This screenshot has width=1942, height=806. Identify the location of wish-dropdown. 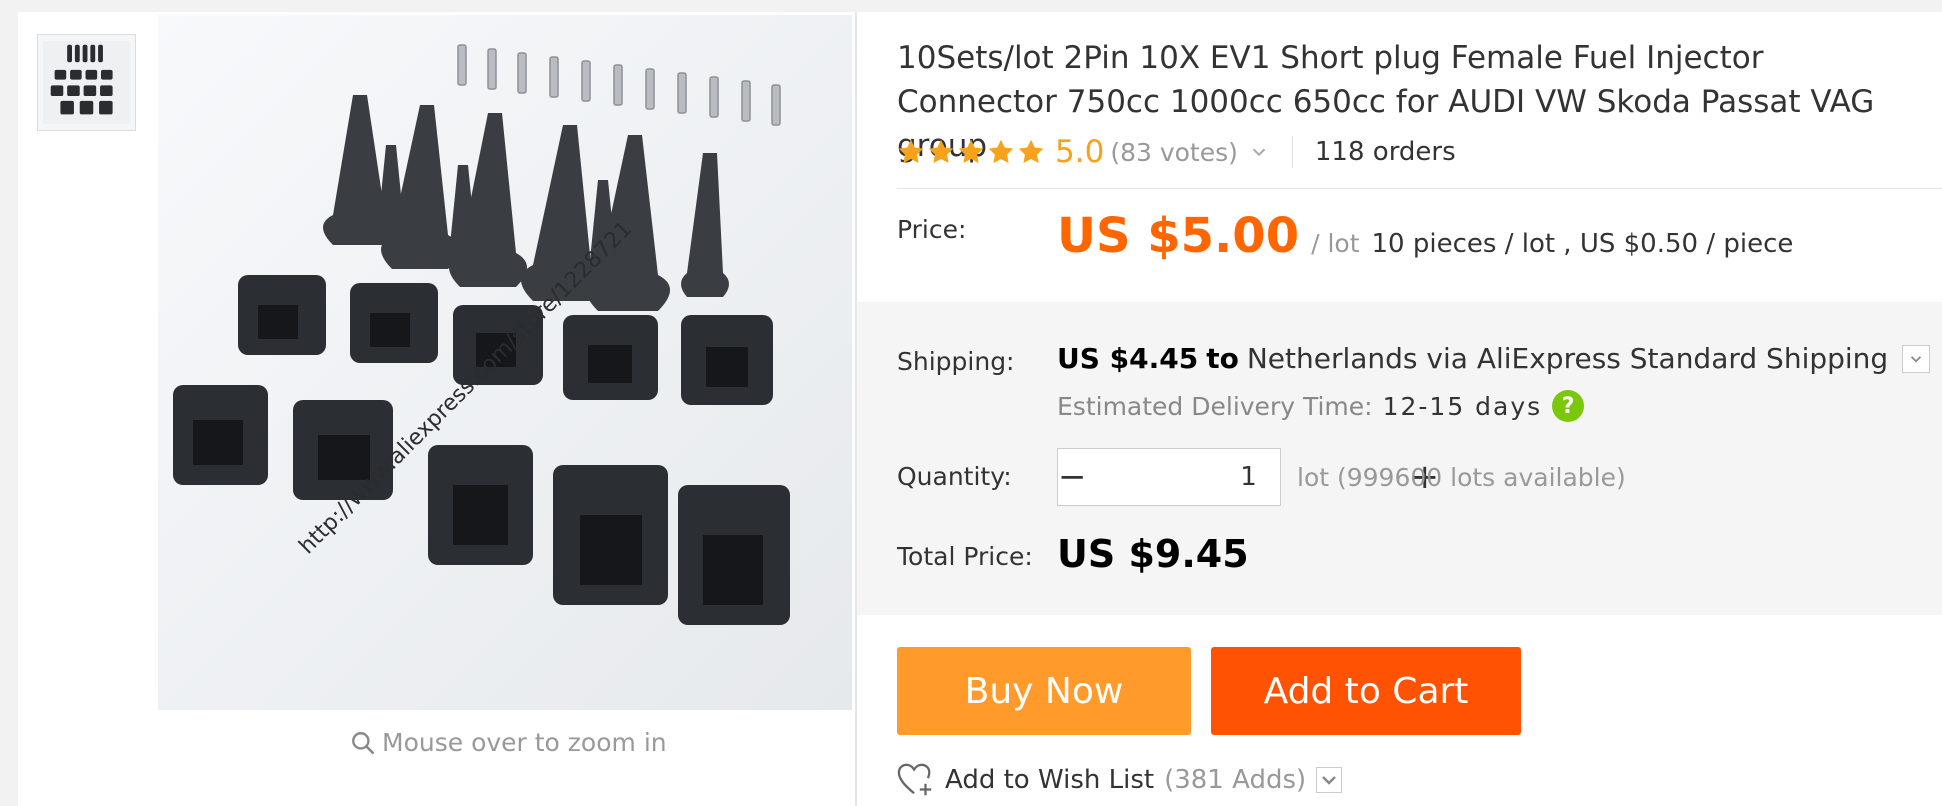
(1329, 780).